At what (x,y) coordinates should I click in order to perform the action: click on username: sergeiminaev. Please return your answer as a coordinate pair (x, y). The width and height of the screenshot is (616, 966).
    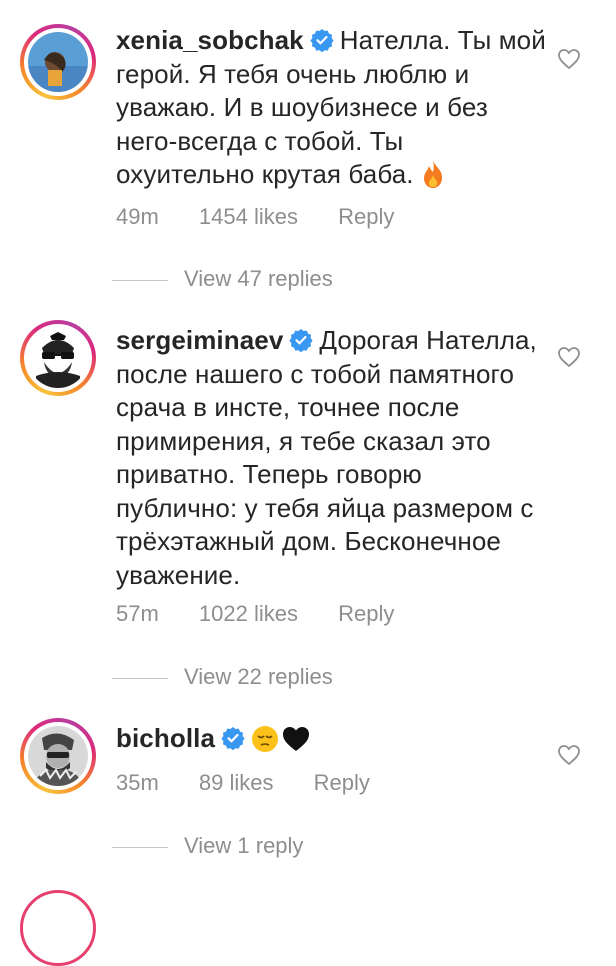
    Looking at the image, I should click on (199, 340).